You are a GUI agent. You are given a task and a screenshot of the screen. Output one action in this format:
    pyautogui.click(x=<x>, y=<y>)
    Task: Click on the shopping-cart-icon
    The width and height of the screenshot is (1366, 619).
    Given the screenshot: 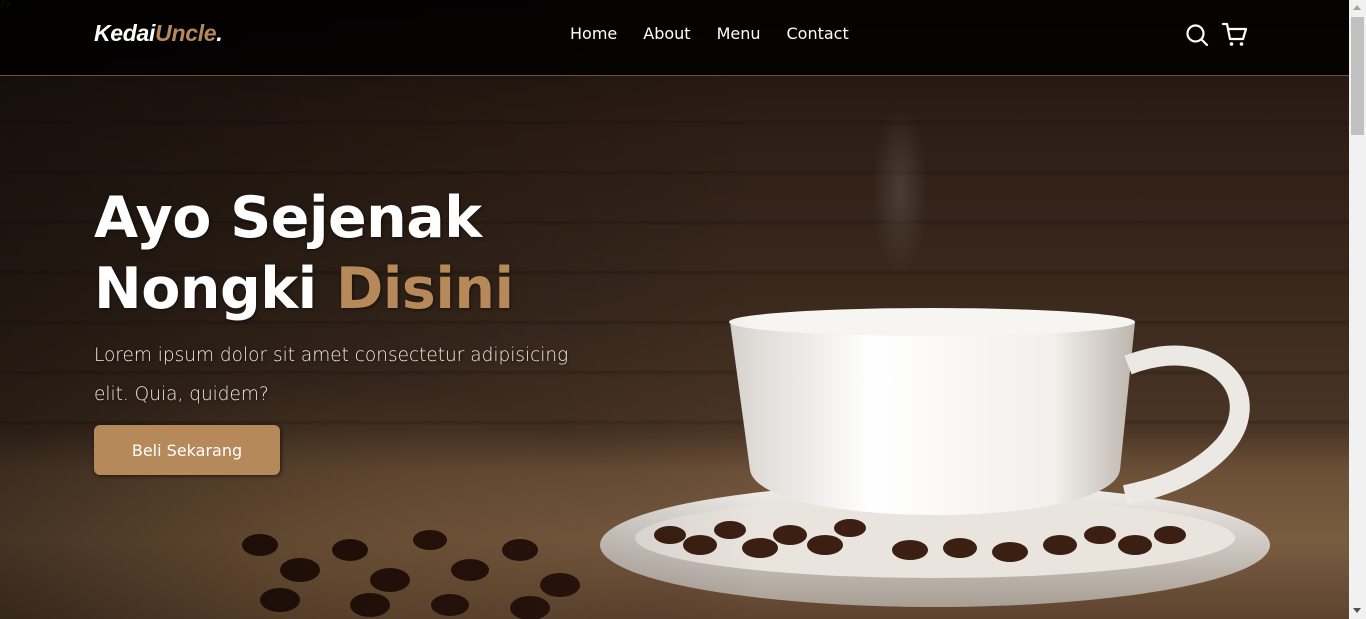 What is the action you would take?
    pyautogui.click(x=1235, y=35)
    